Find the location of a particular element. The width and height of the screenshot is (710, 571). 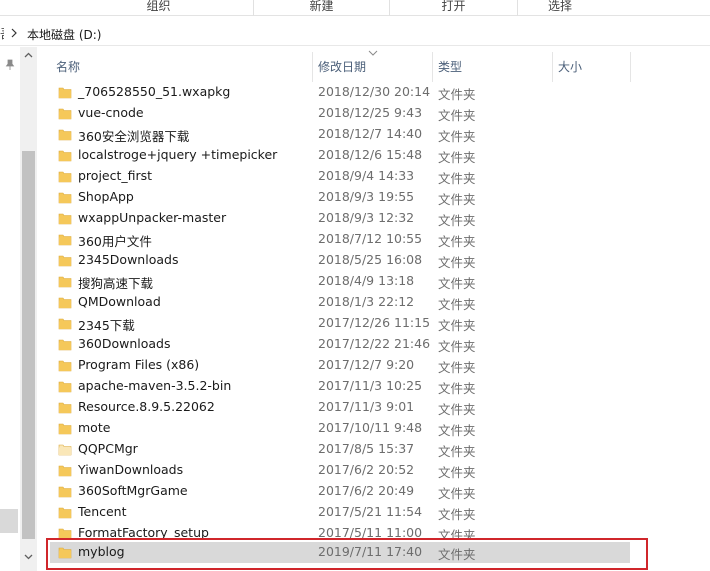

file-row: 2345下载 2017/12/26 11:15 文件夹 is located at coordinates (340, 323).